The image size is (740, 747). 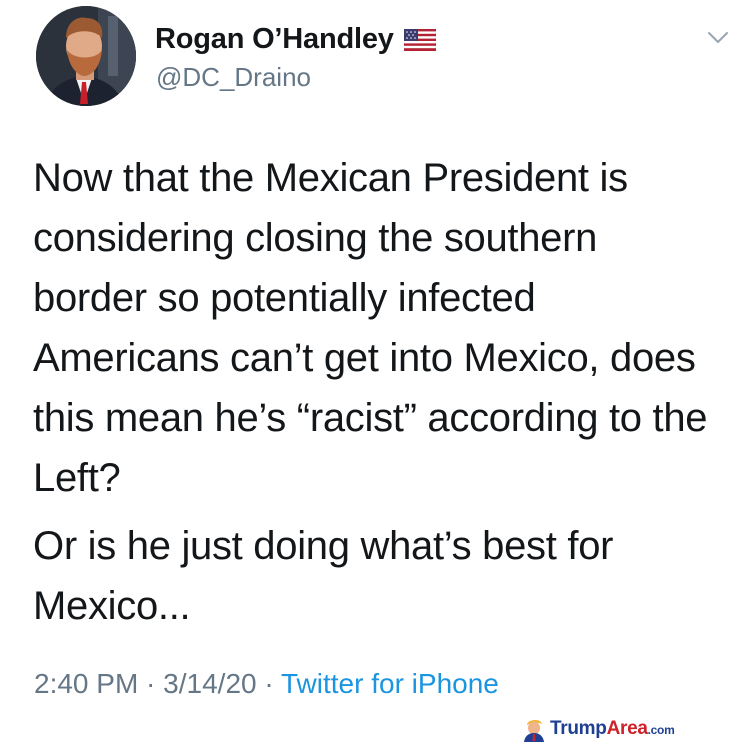 I want to click on watermark: TrumpArea.com, so click(x=598, y=729).